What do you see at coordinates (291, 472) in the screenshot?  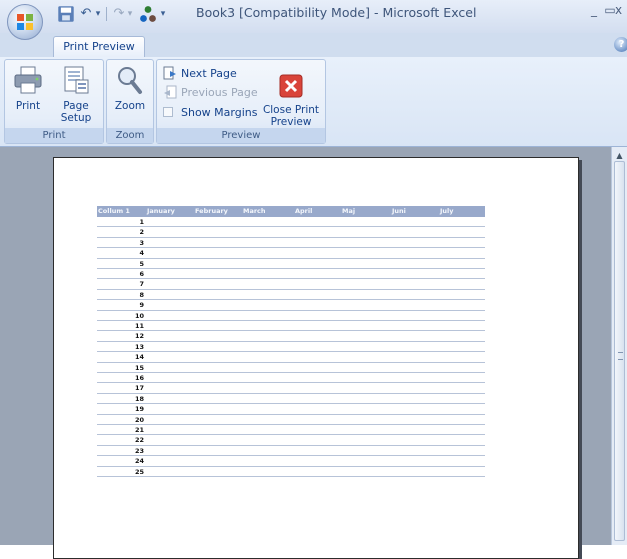 I see `table-row: 25` at bounding box center [291, 472].